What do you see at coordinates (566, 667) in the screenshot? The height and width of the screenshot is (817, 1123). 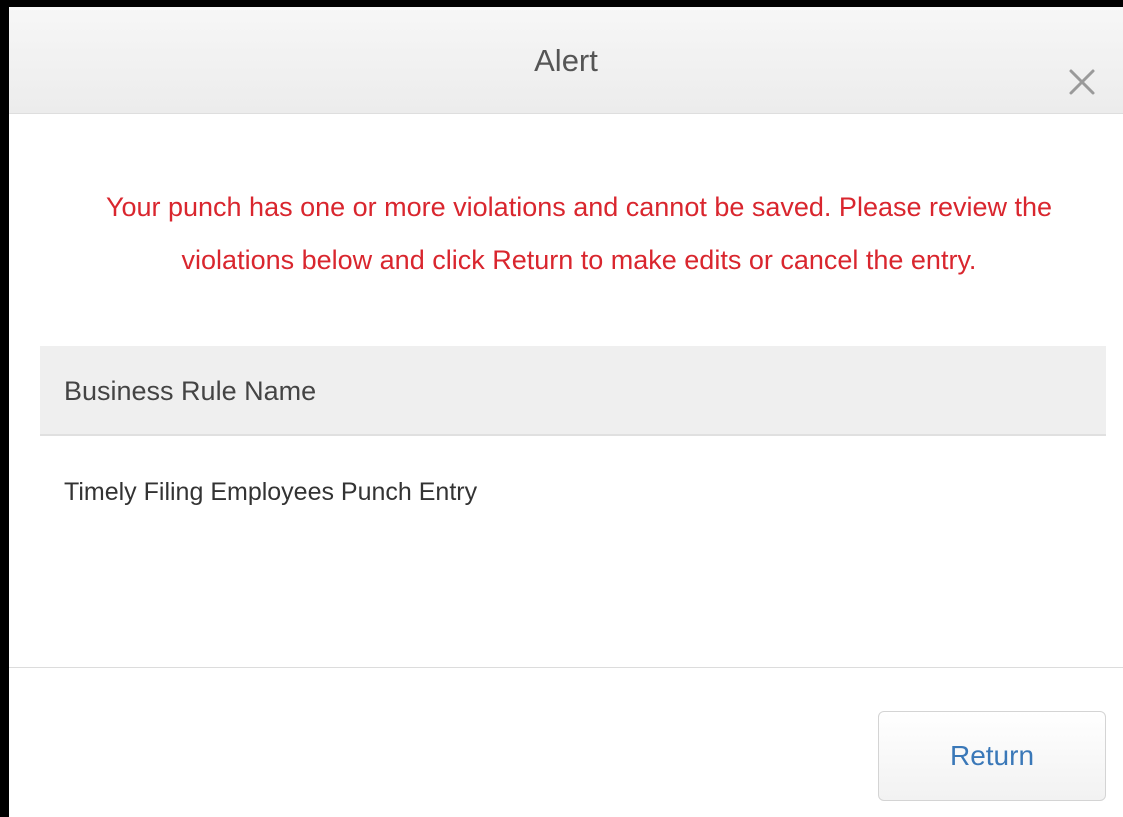 I see `footer-divider` at bounding box center [566, 667].